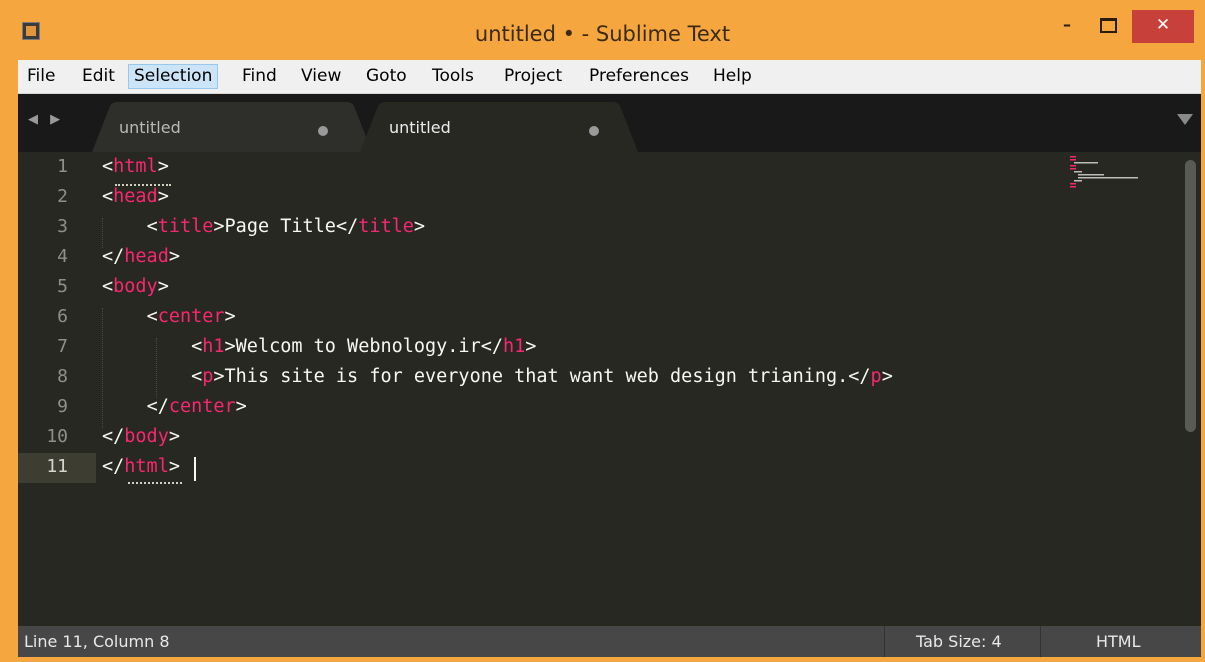 The image size is (1205, 662). What do you see at coordinates (50, 389) in the screenshot?
I see `line-gutter: 1 2 3 4 5 6 7 8 9 10 11` at bounding box center [50, 389].